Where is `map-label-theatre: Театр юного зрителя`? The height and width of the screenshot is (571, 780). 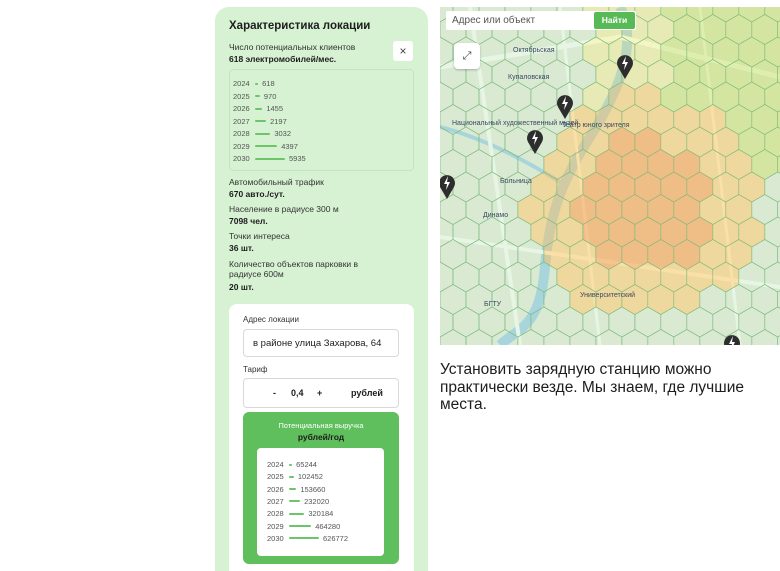 map-label-theatre: Театр юного зрителя is located at coordinates (596, 125).